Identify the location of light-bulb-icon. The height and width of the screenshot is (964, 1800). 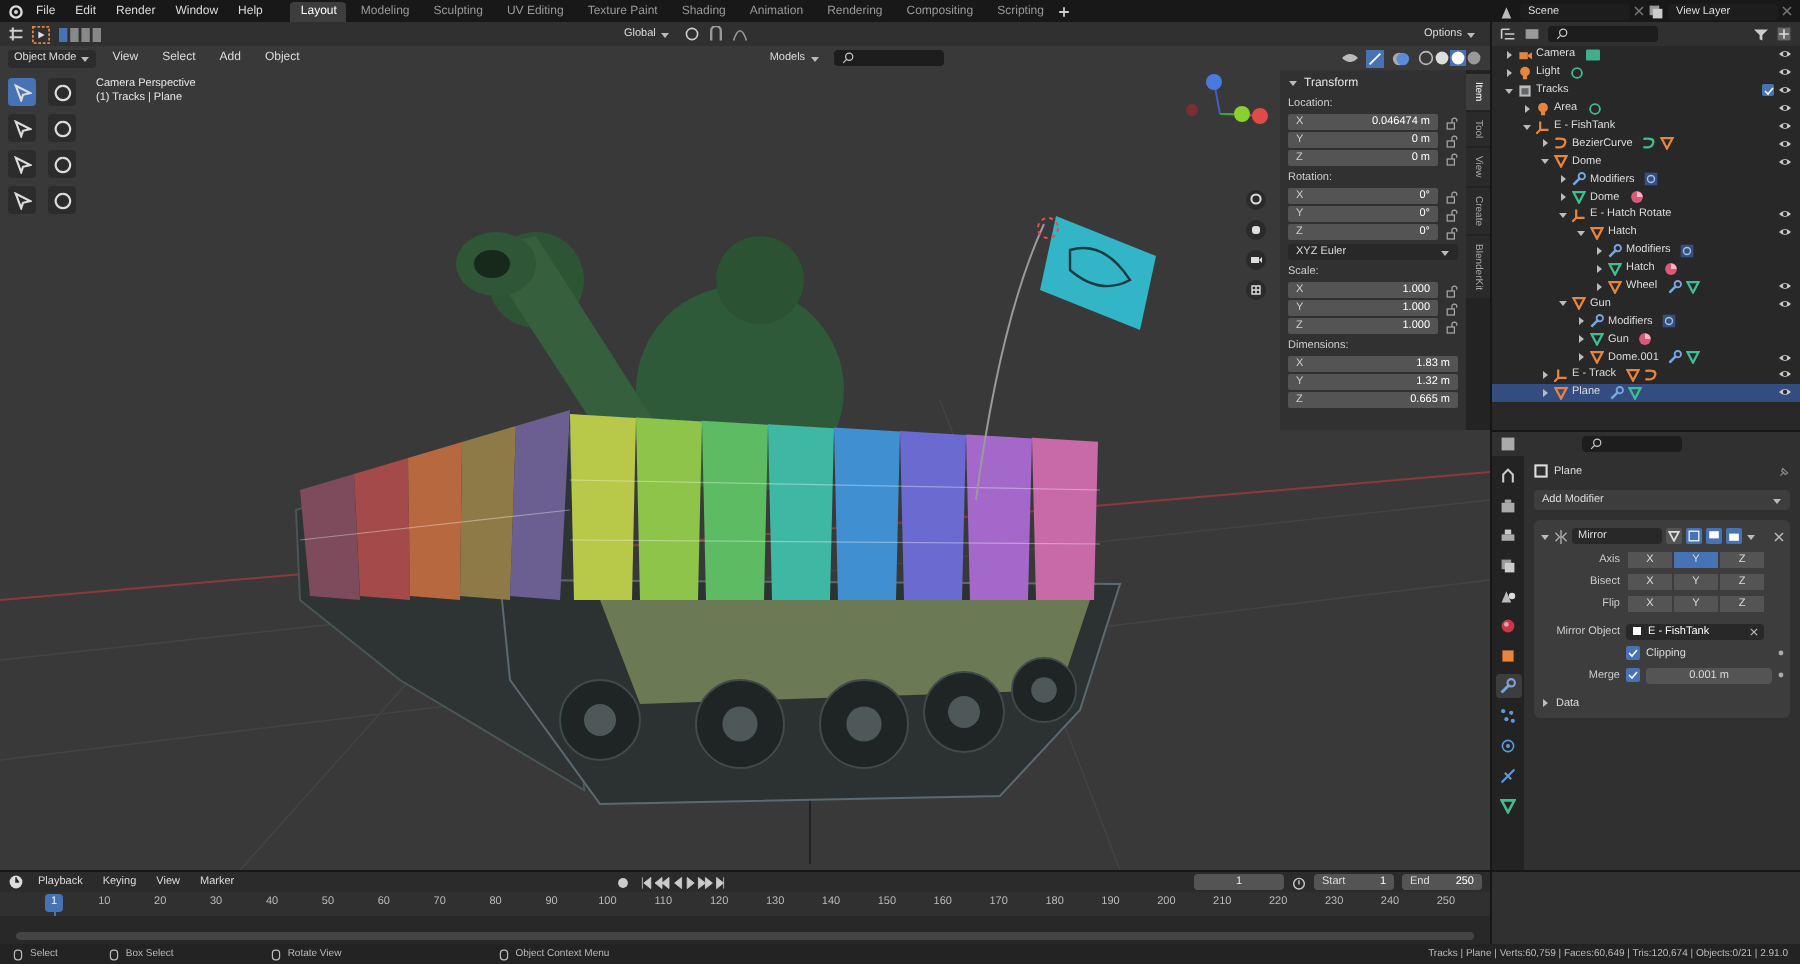
(1576, 72).